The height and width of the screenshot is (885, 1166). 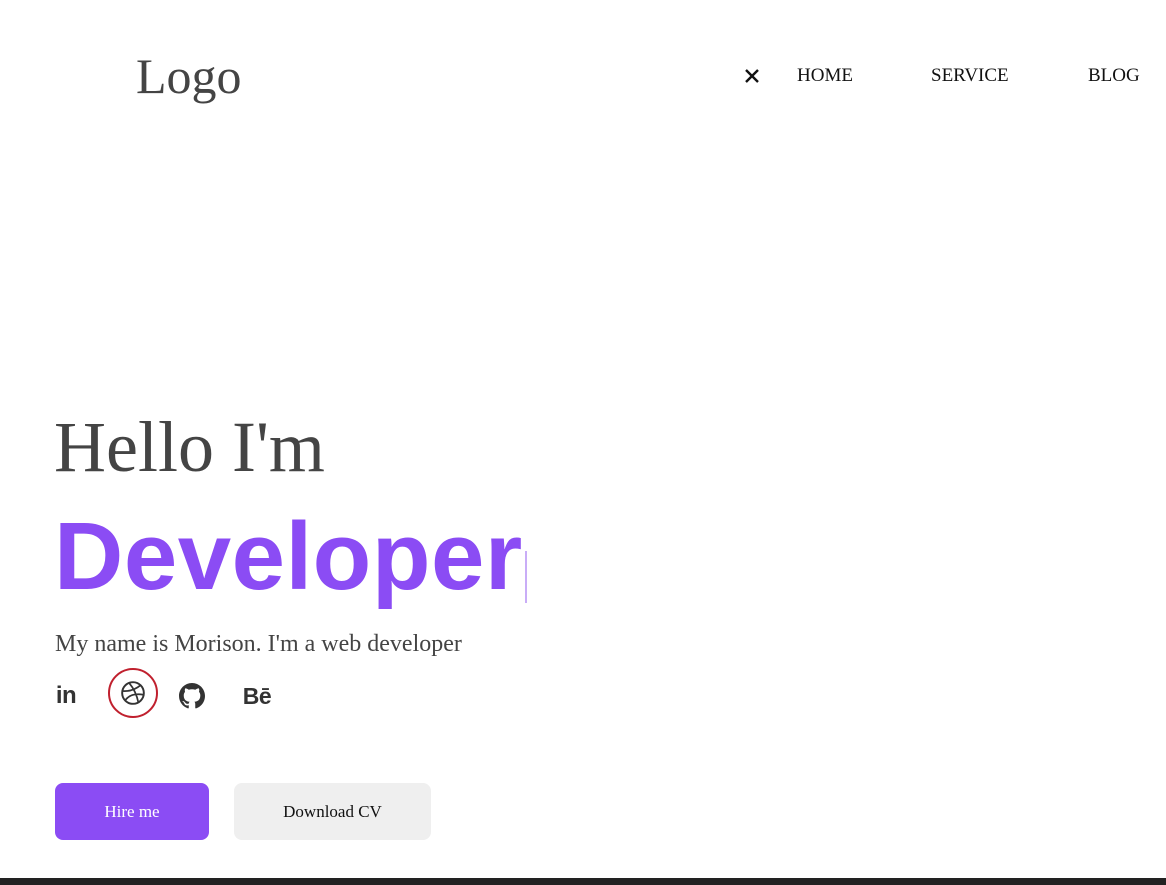 What do you see at coordinates (583, 881) in the screenshot?
I see `bottom-bar` at bounding box center [583, 881].